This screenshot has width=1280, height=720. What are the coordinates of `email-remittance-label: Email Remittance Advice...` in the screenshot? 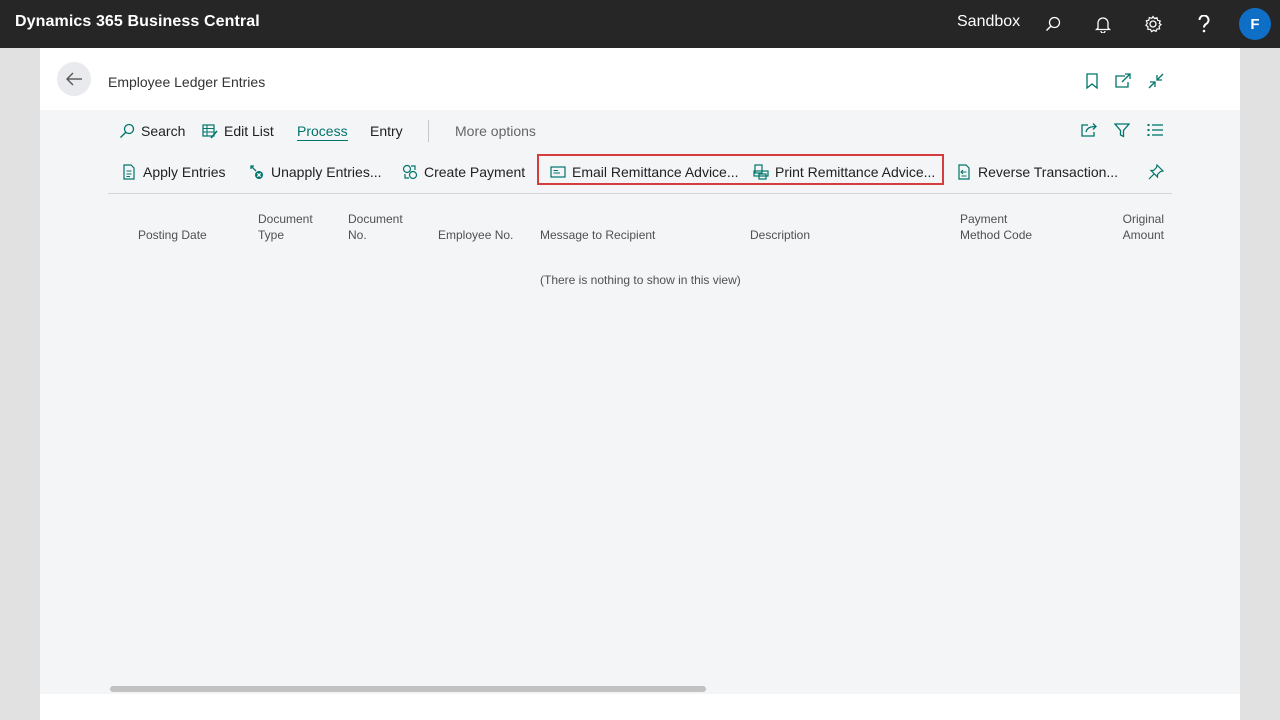 It's located at (655, 172).